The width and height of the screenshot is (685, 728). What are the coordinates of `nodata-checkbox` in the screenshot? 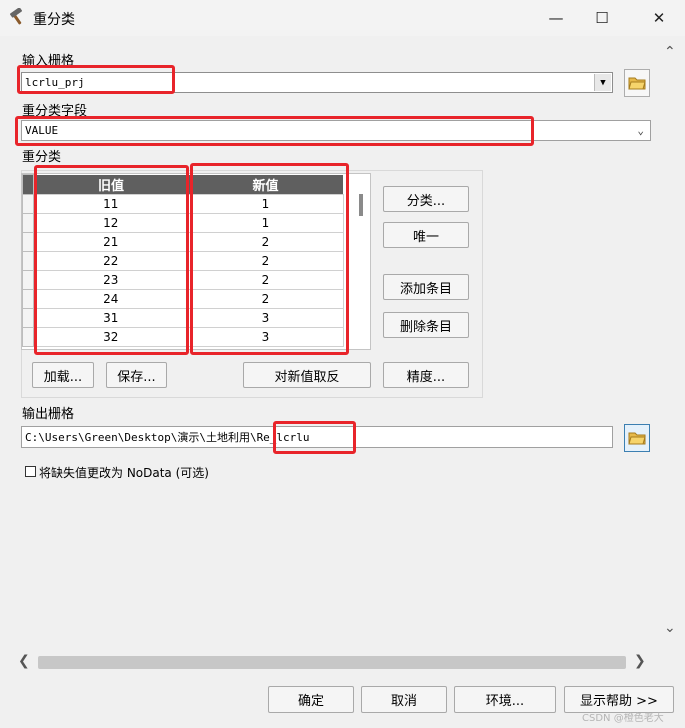 It's located at (30, 471).